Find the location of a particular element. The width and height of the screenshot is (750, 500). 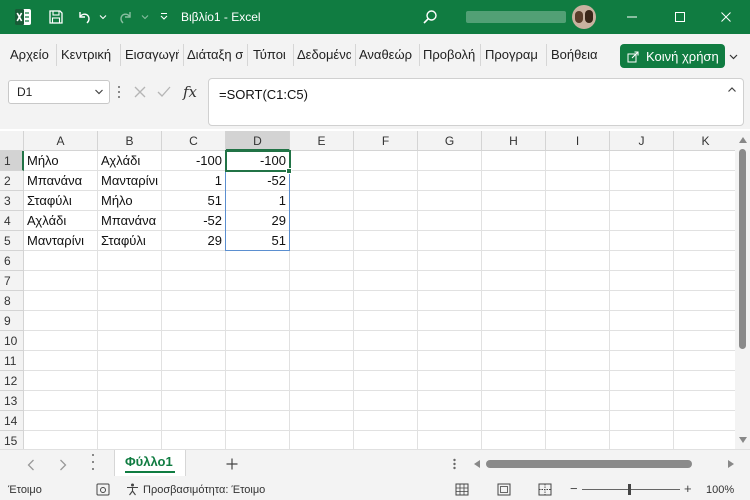

fill-handle is located at coordinates (289, 171).